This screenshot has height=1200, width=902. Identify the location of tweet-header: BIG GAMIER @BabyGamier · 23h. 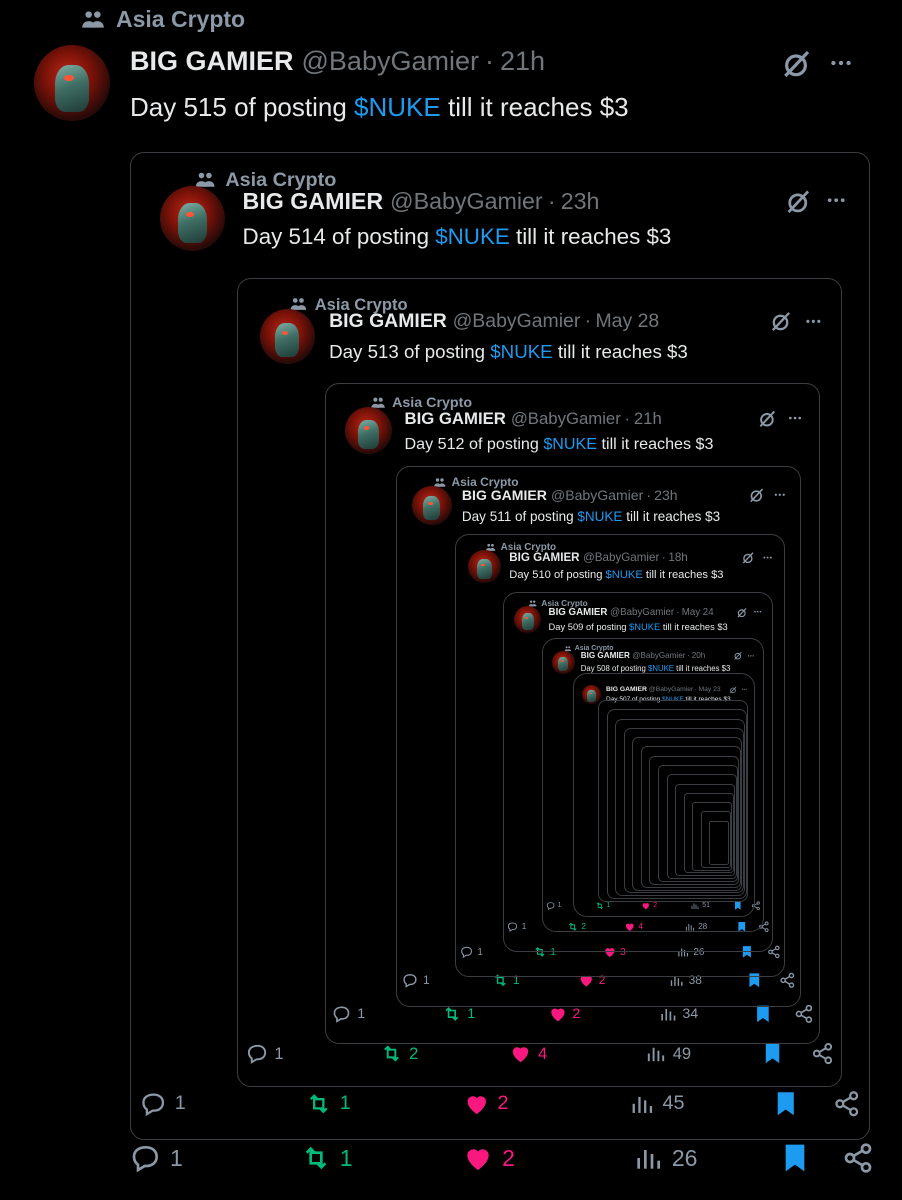
(421, 201).